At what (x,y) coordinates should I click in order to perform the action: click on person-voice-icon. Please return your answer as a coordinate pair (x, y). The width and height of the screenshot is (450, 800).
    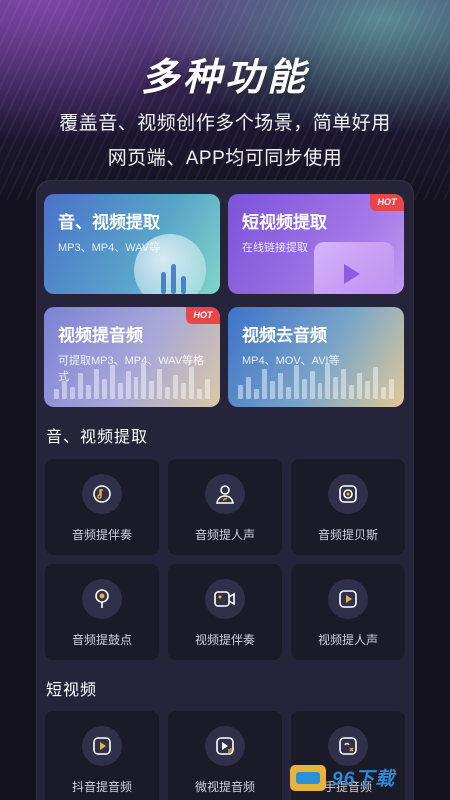
    Looking at the image, I should click on (225, 494).